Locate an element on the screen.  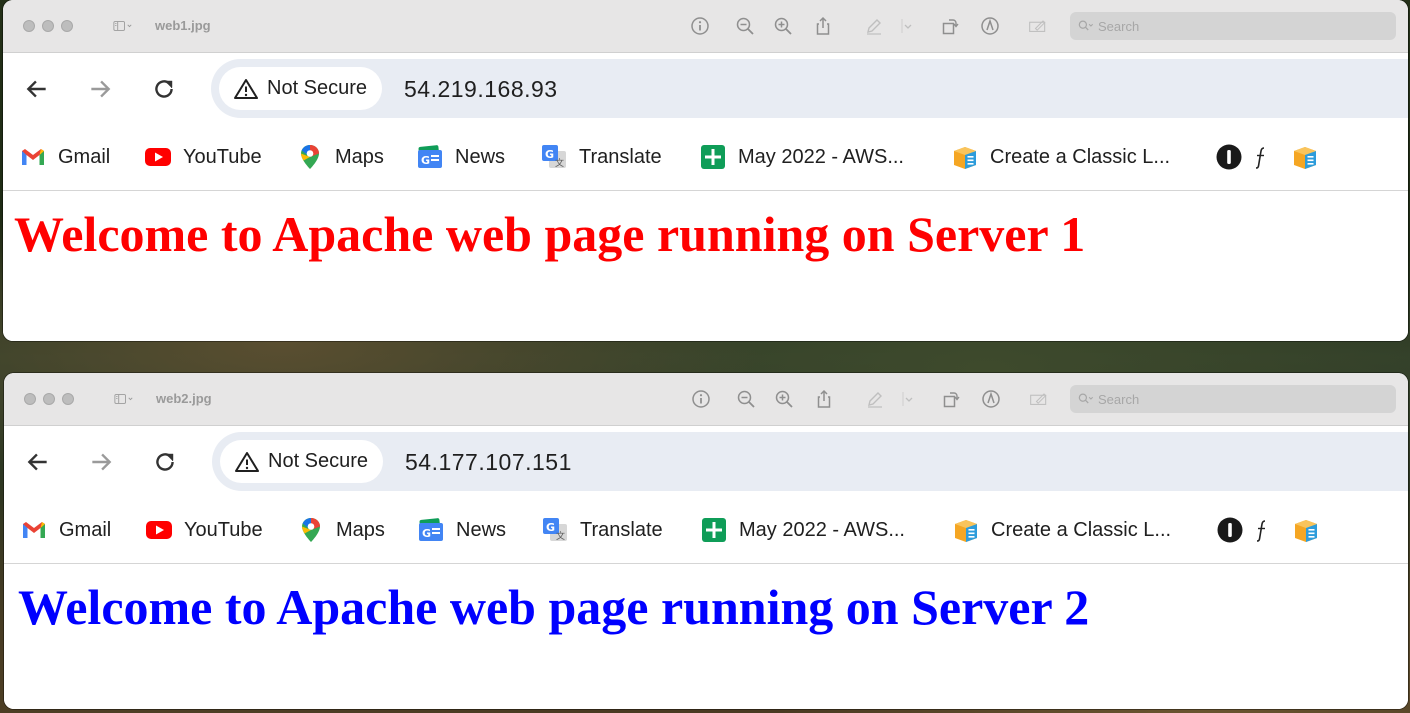
browser-toolbar: Not Secure 54.177.107.151 is located at coordinates (706, 461).